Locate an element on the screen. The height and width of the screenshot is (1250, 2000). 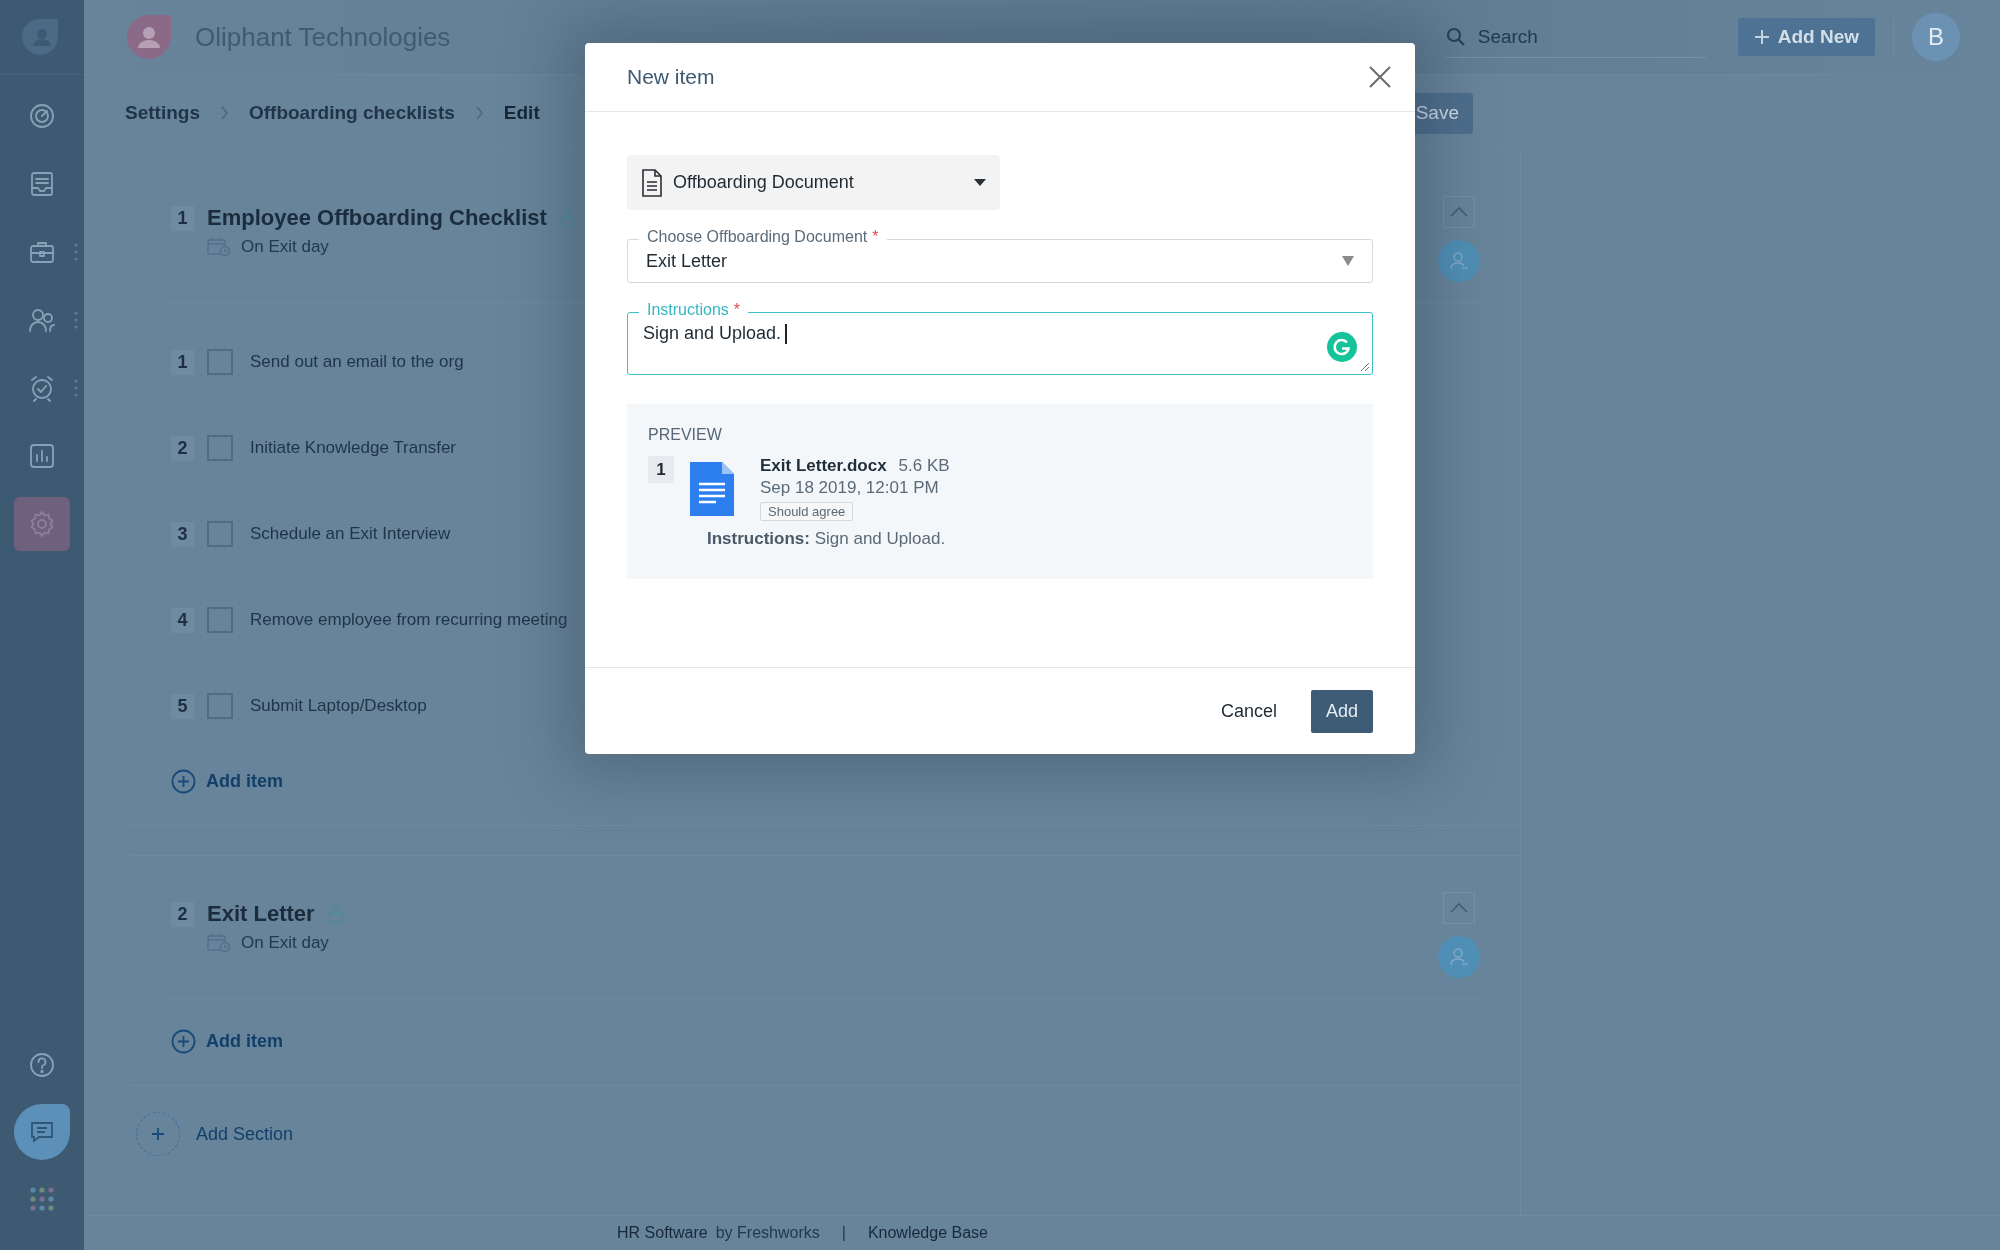
item-label: Submit Laptop/Desktop is located at coordinates (338, 706).